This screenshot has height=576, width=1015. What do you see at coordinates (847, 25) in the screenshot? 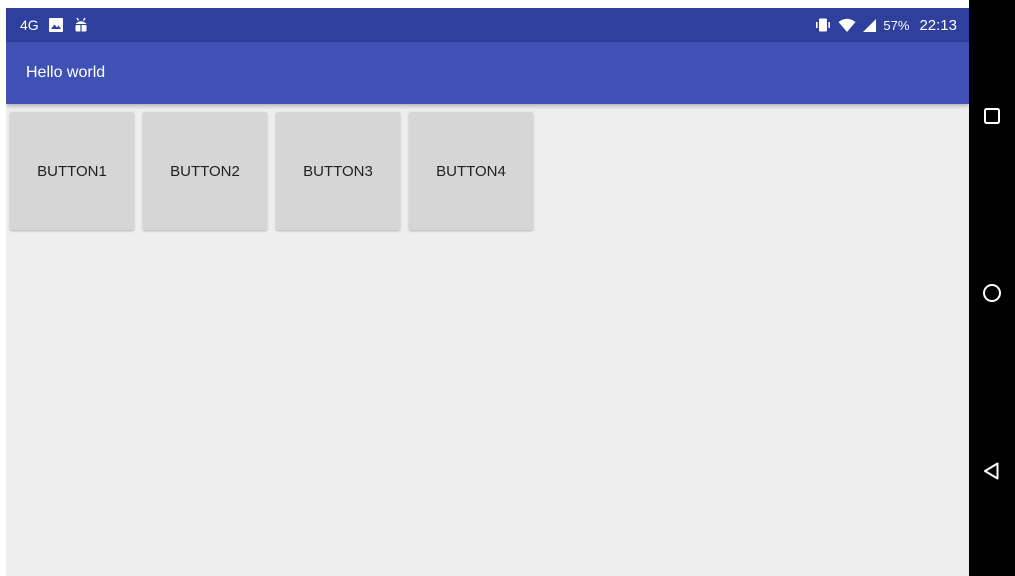
I see `wifi-icon` at bounding box center [847, 25].